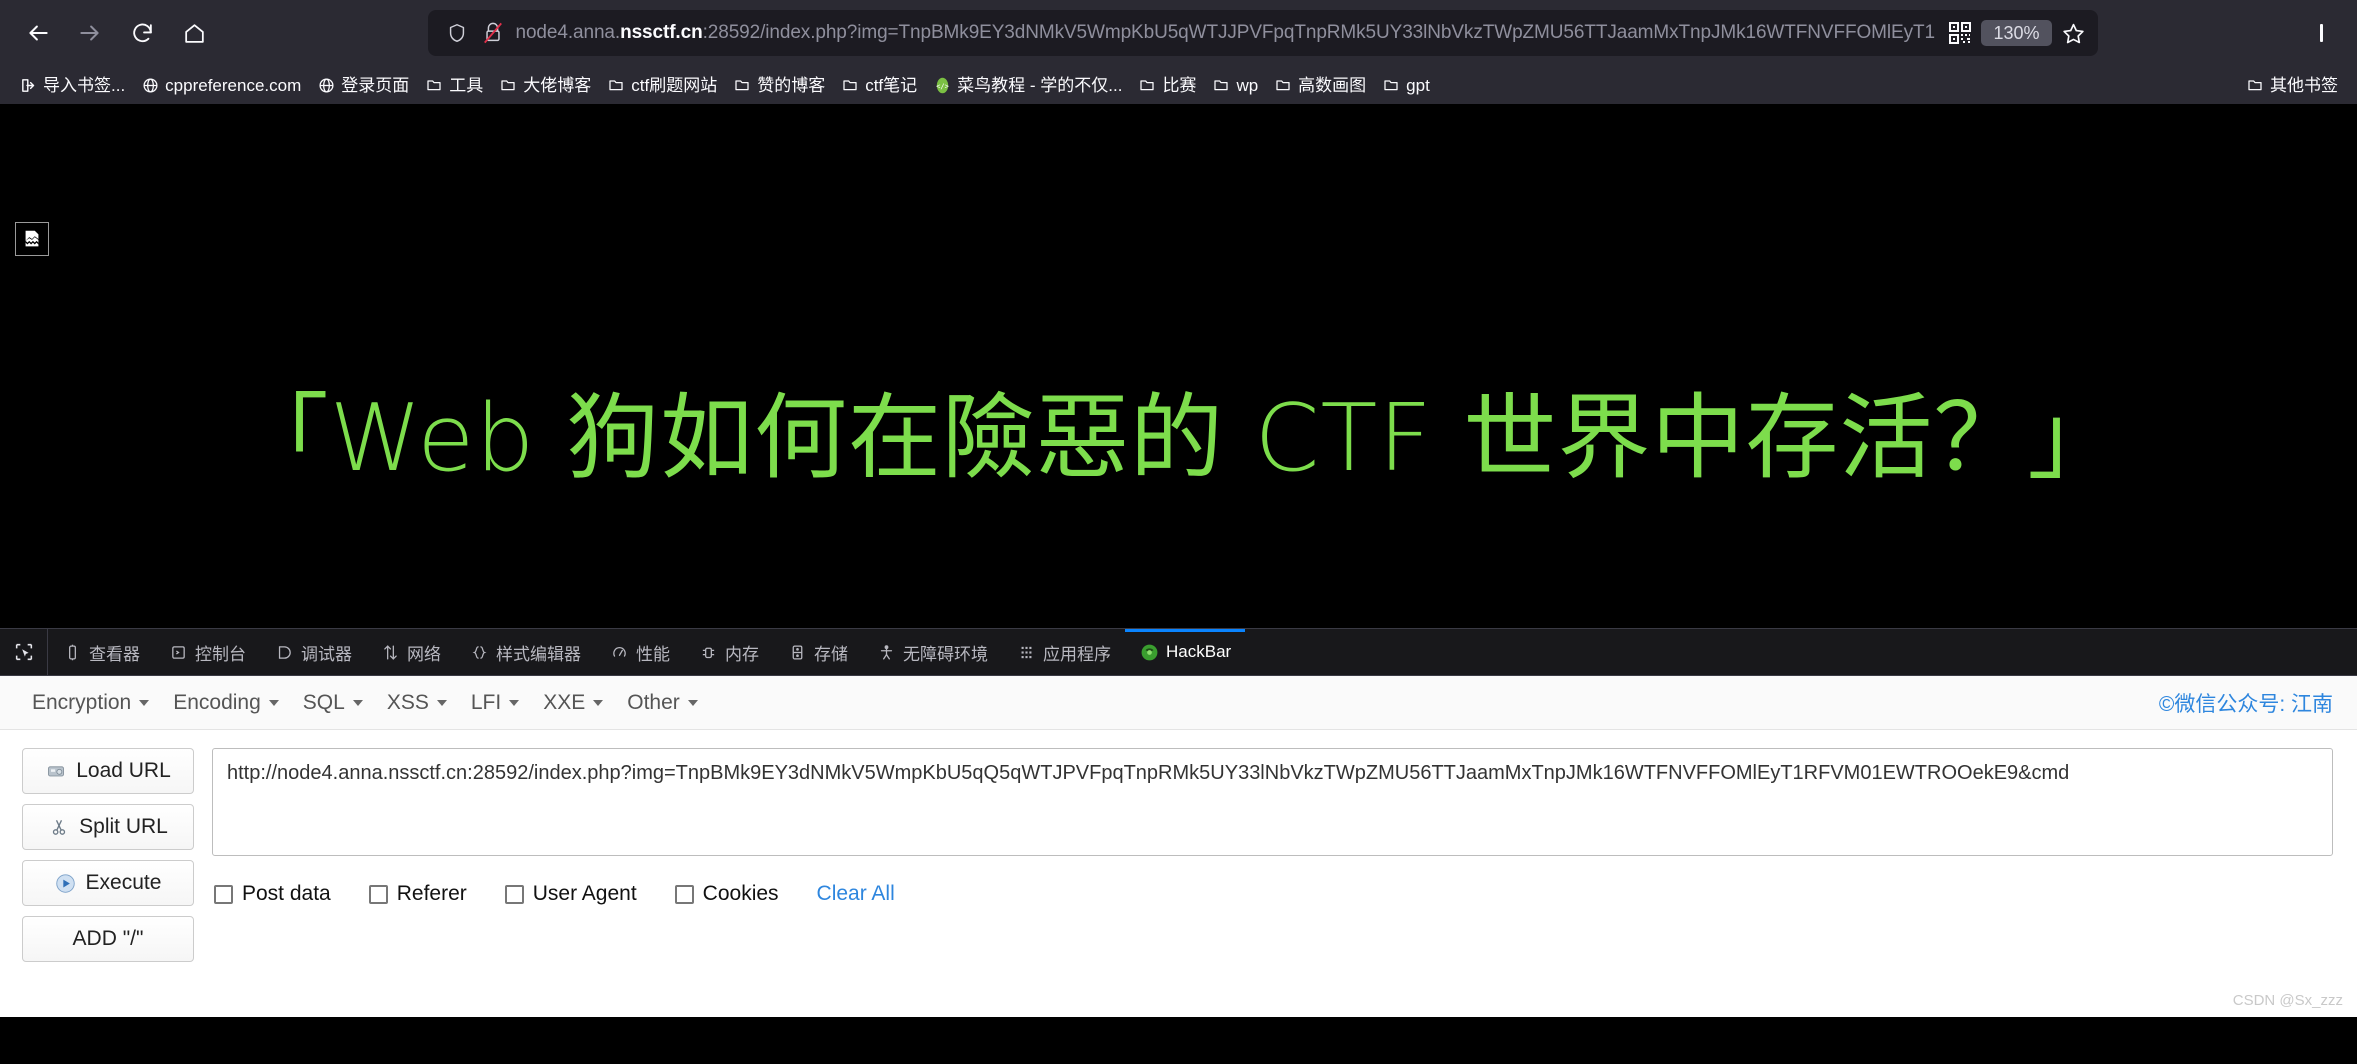 This screenshot has height=1064, width=2357. I want to click on menu-lfi: LFI, so click(499, 703).